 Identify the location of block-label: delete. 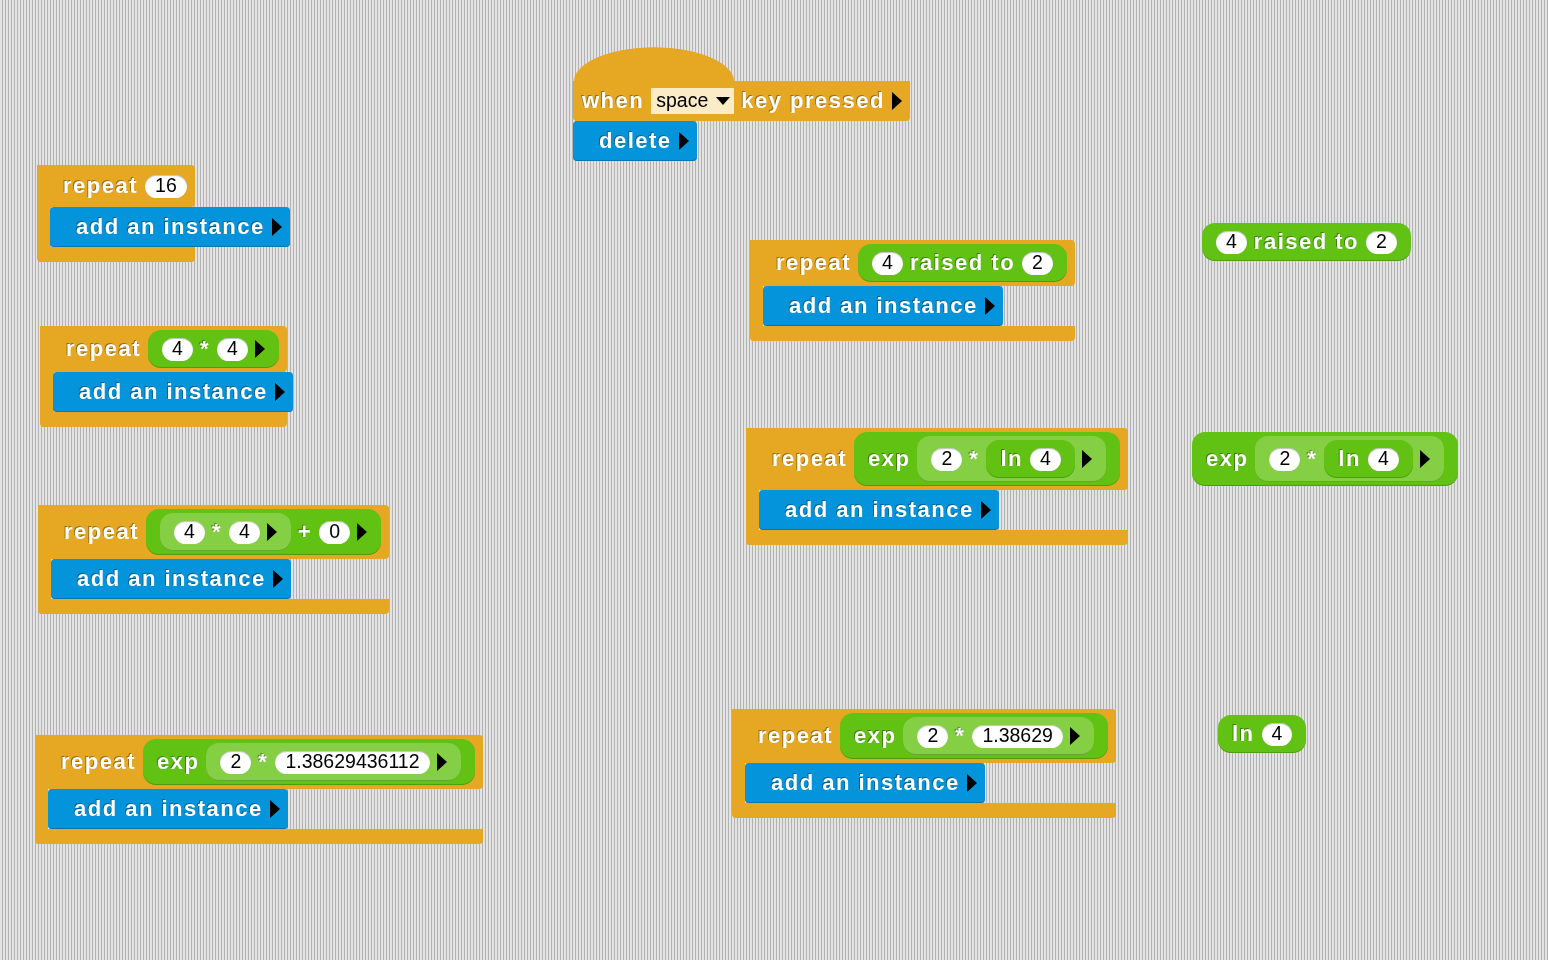
(635, 141).